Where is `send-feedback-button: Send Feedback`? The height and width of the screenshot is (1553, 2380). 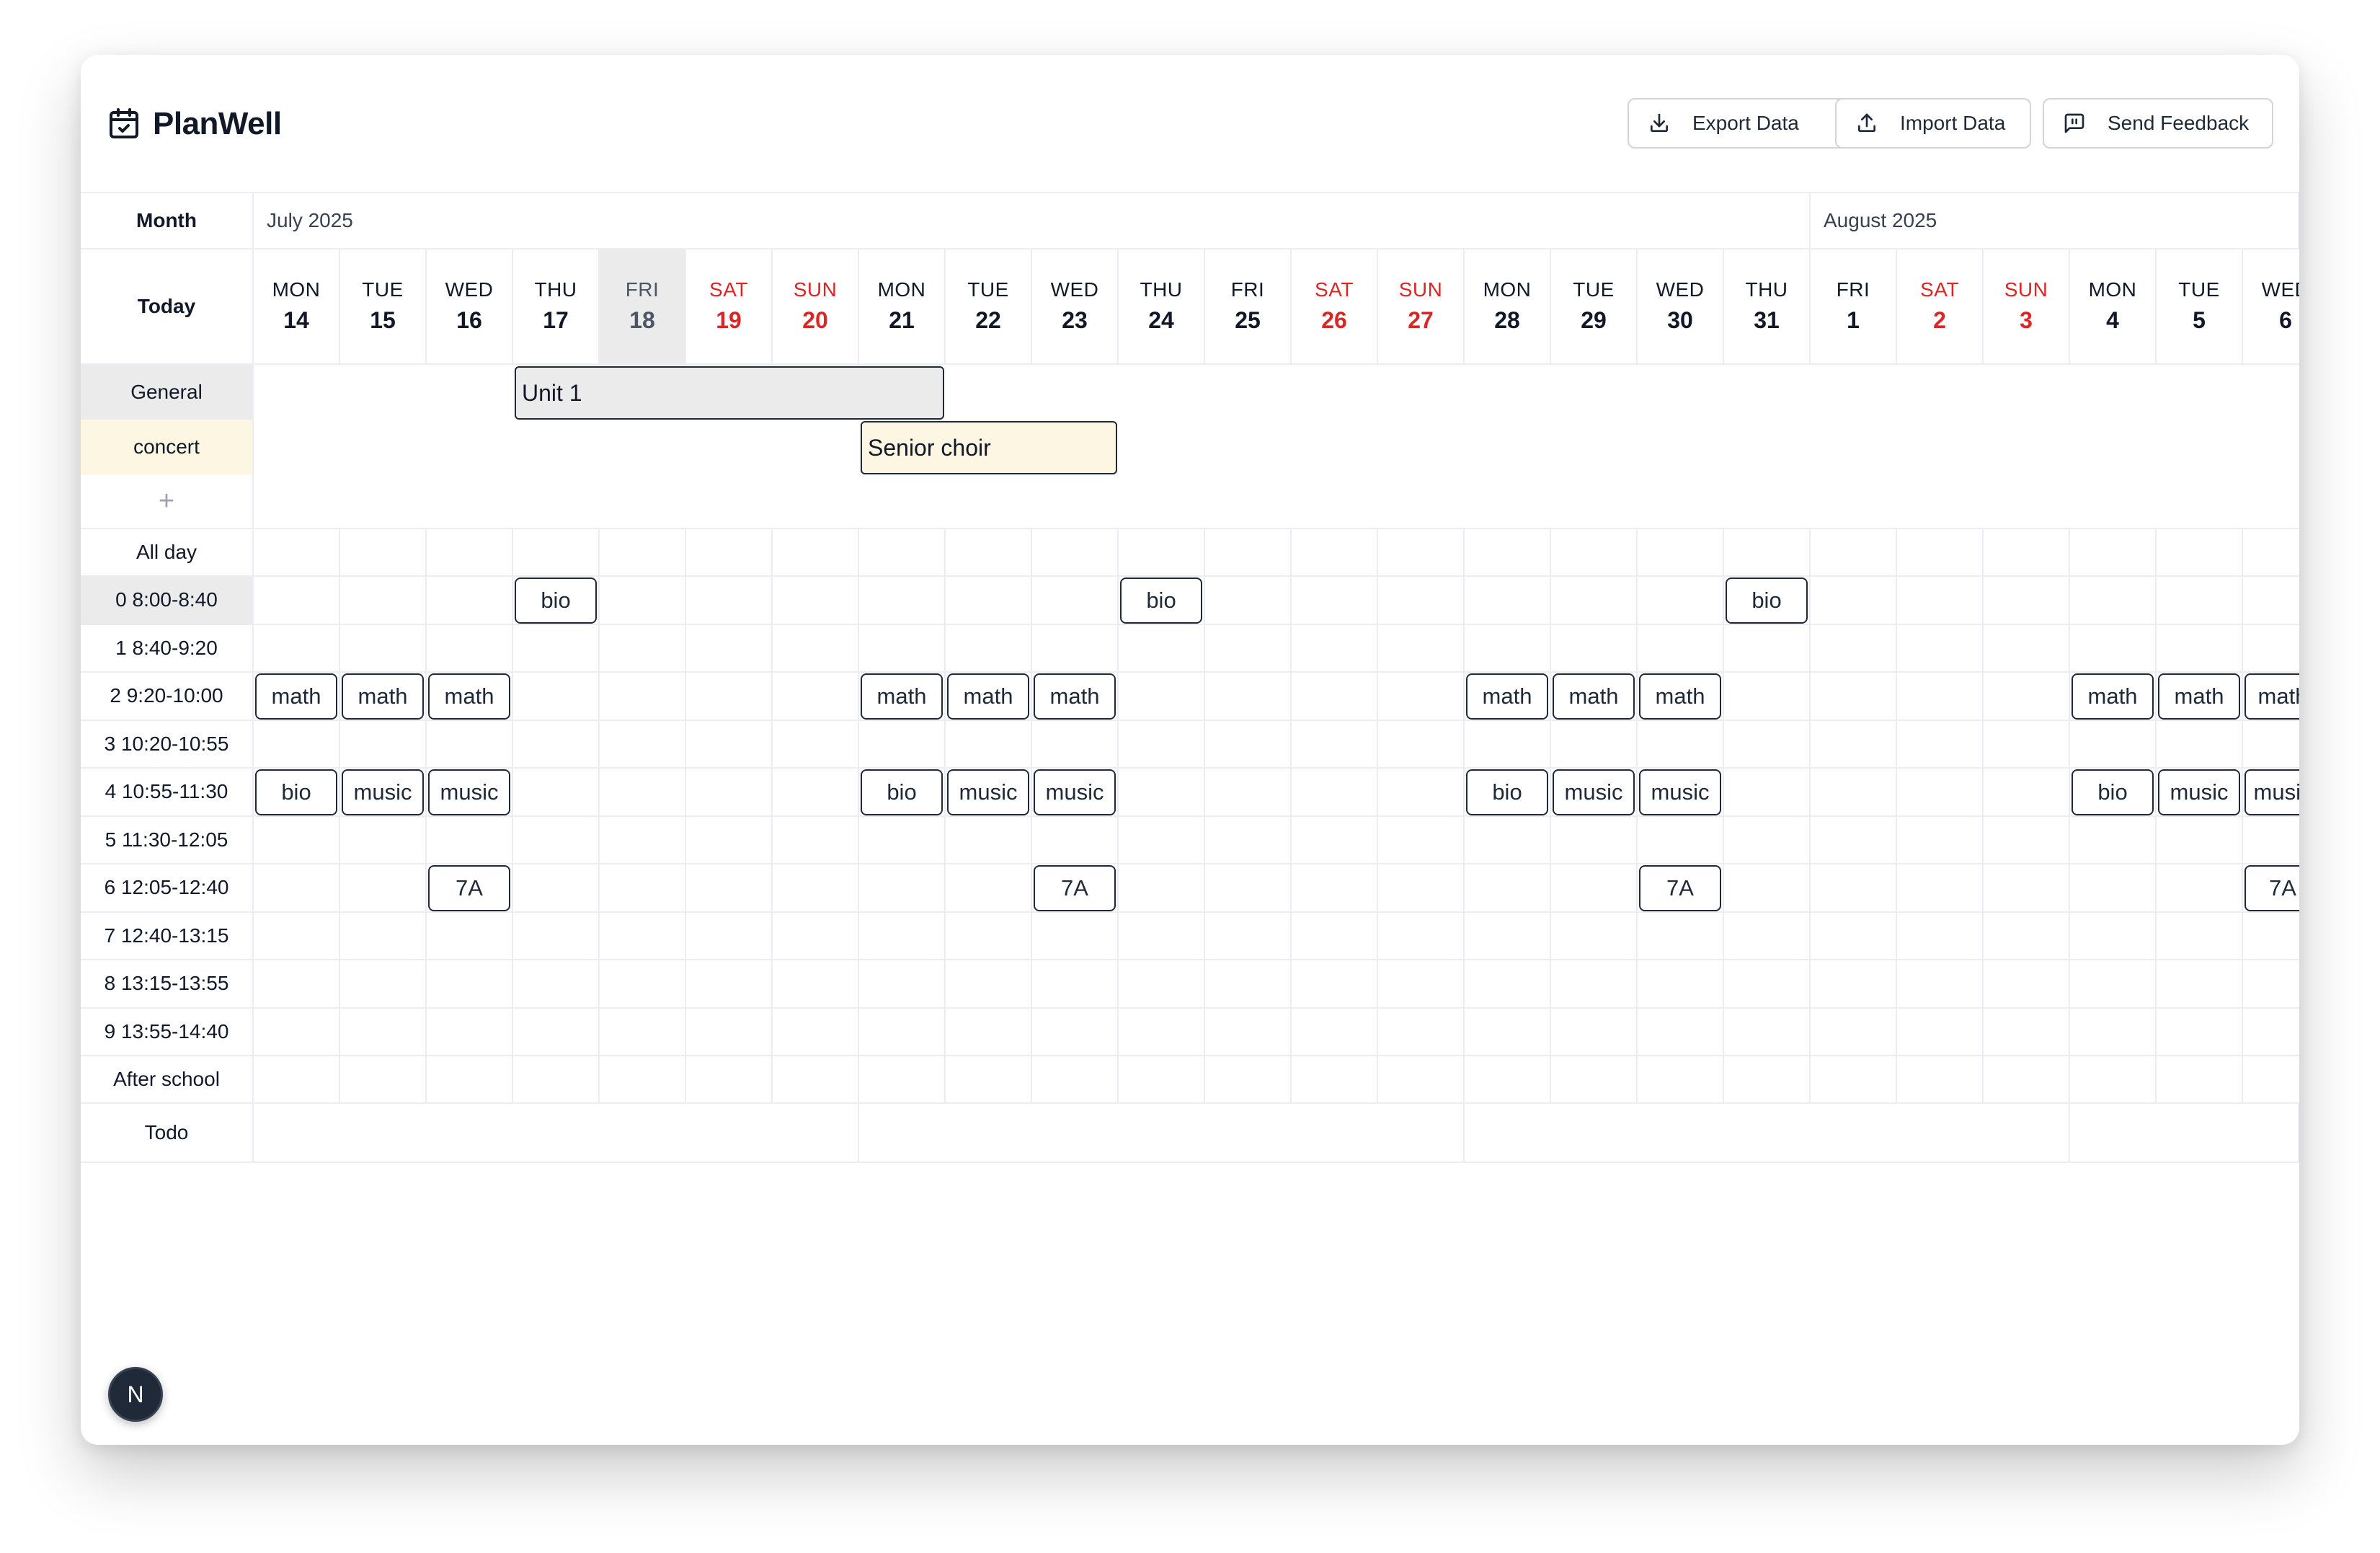
send-feedback-button: Send Feedback is located at coordinates (2158, 124).